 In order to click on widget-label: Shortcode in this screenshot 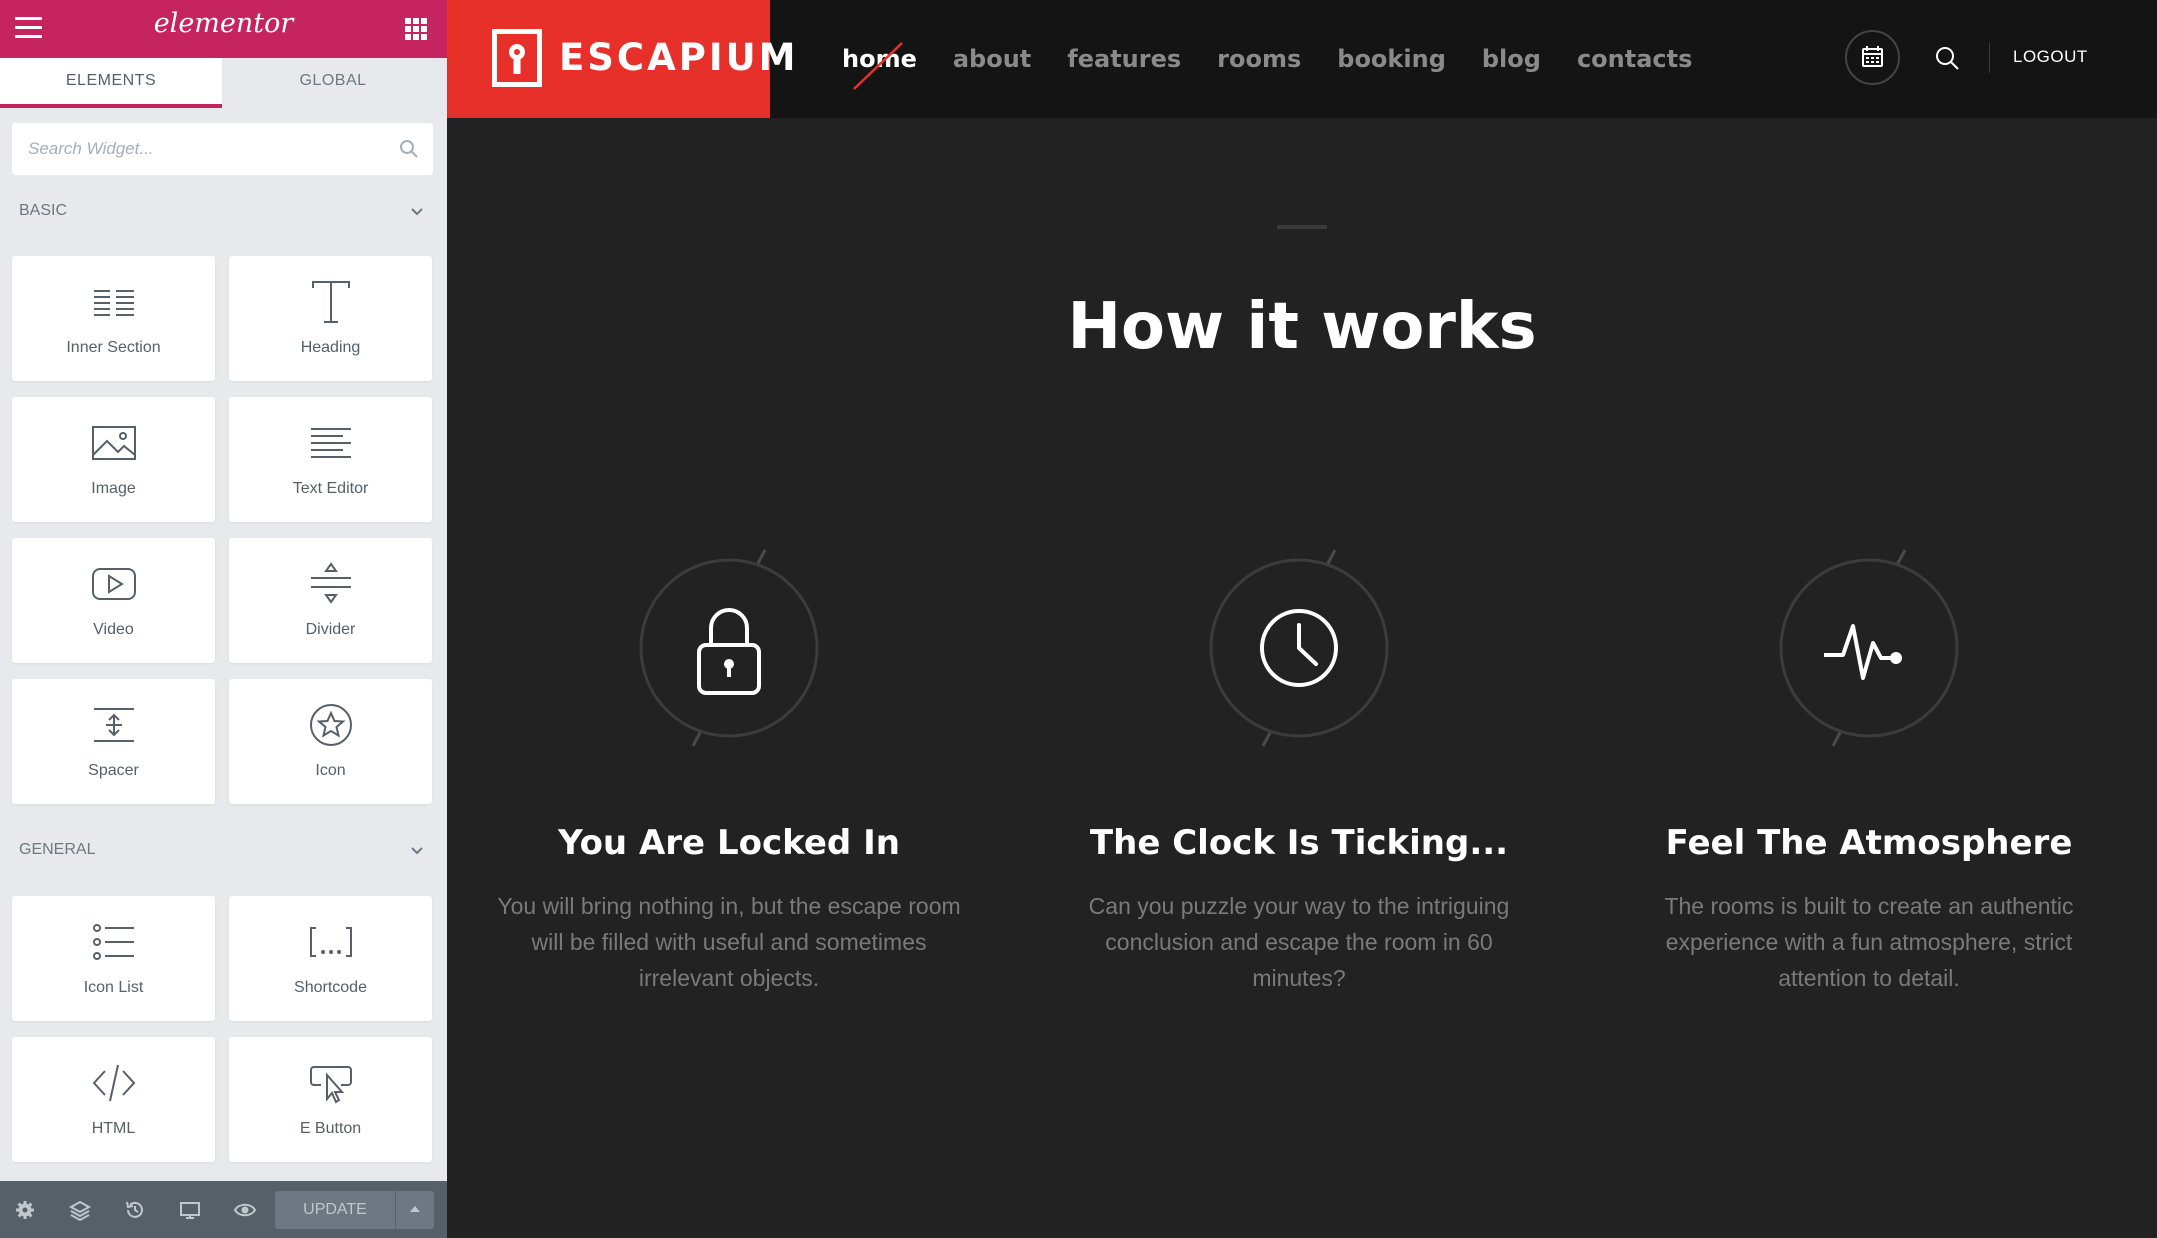, I will do `click(330, 987)`.